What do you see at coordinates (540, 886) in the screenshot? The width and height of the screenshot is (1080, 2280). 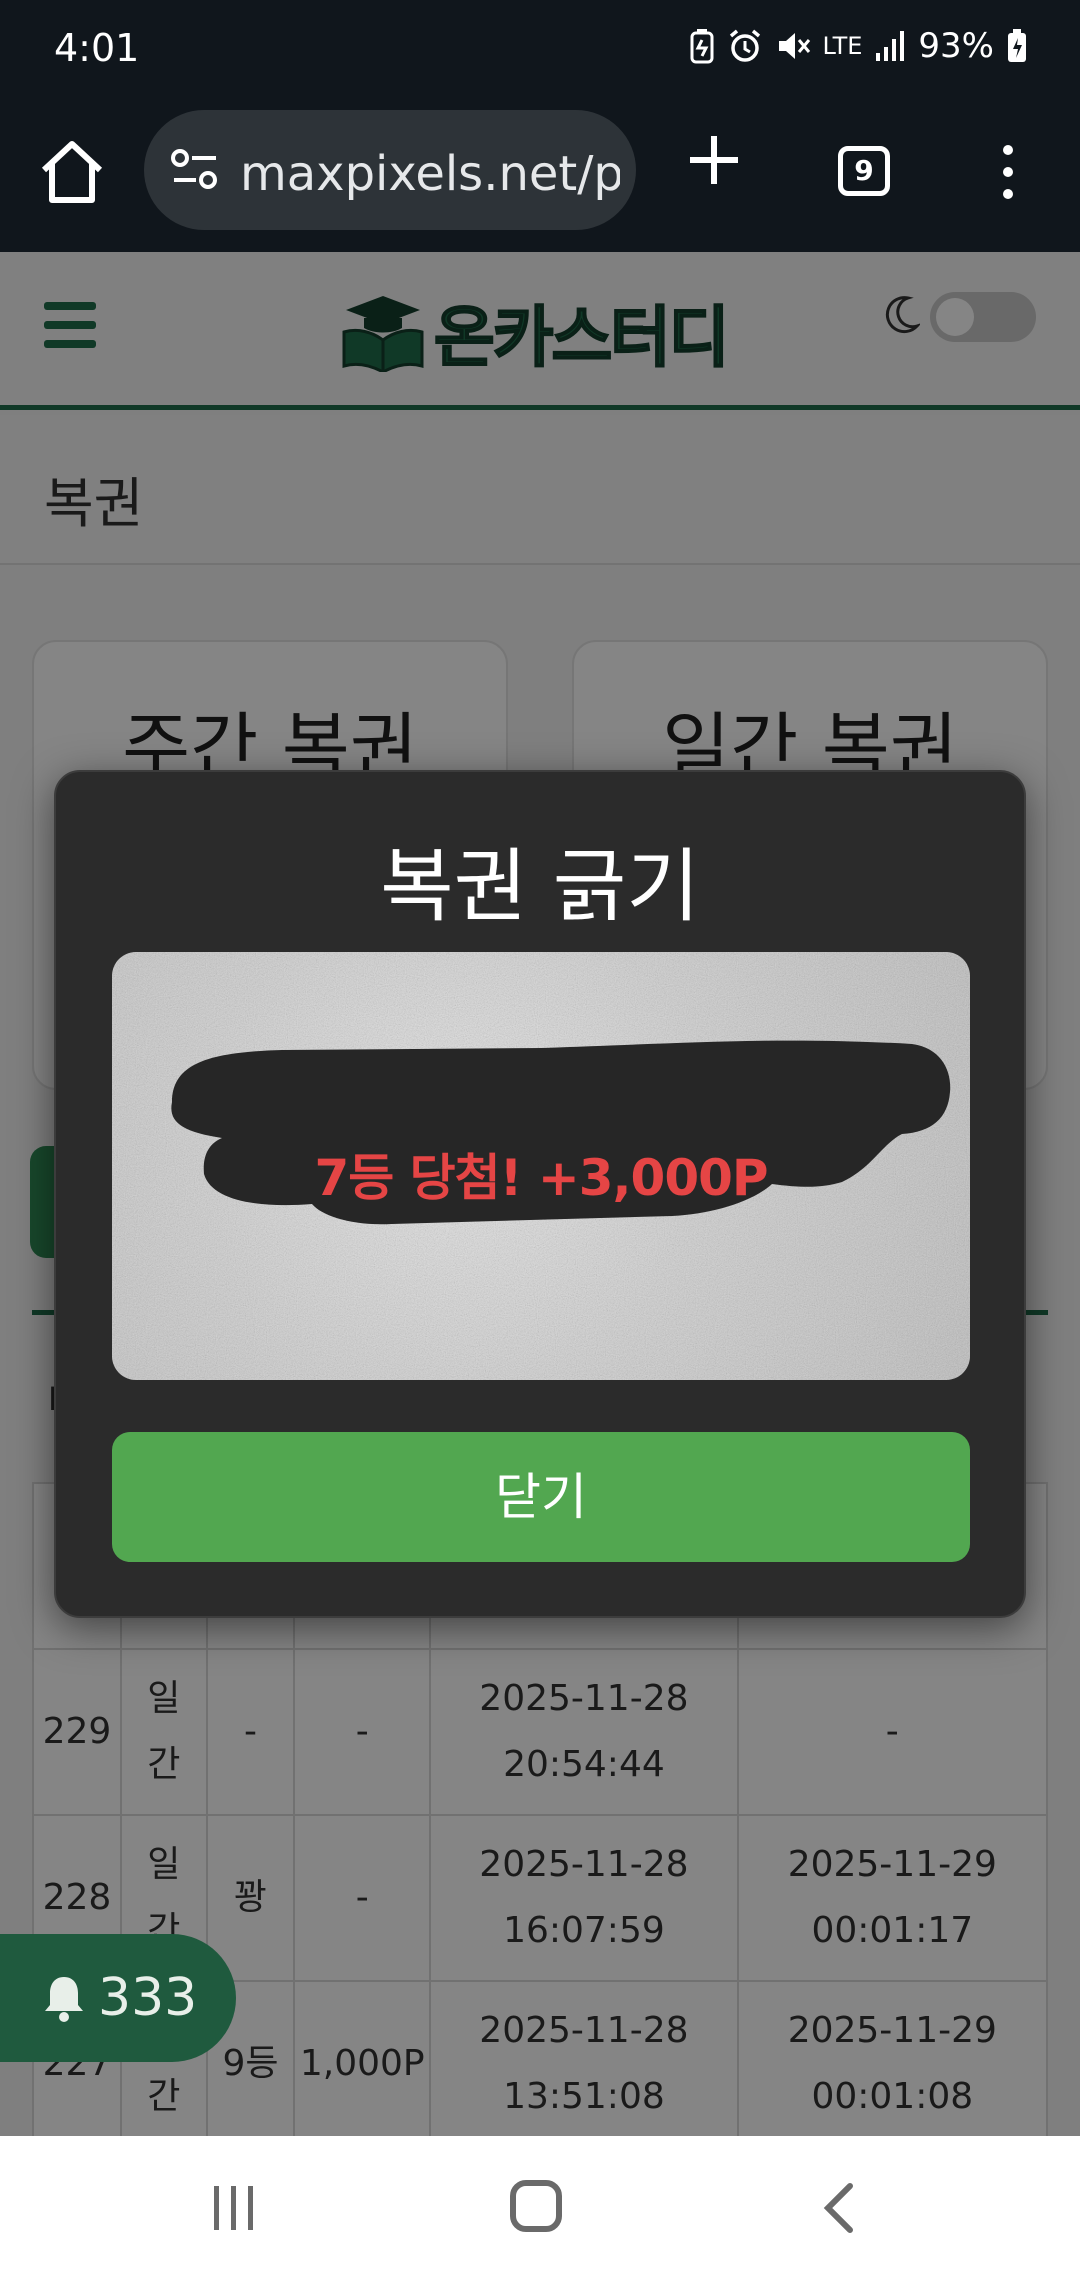 I see `modal-title: 복권 긁기` at bounding box center [540, 886].